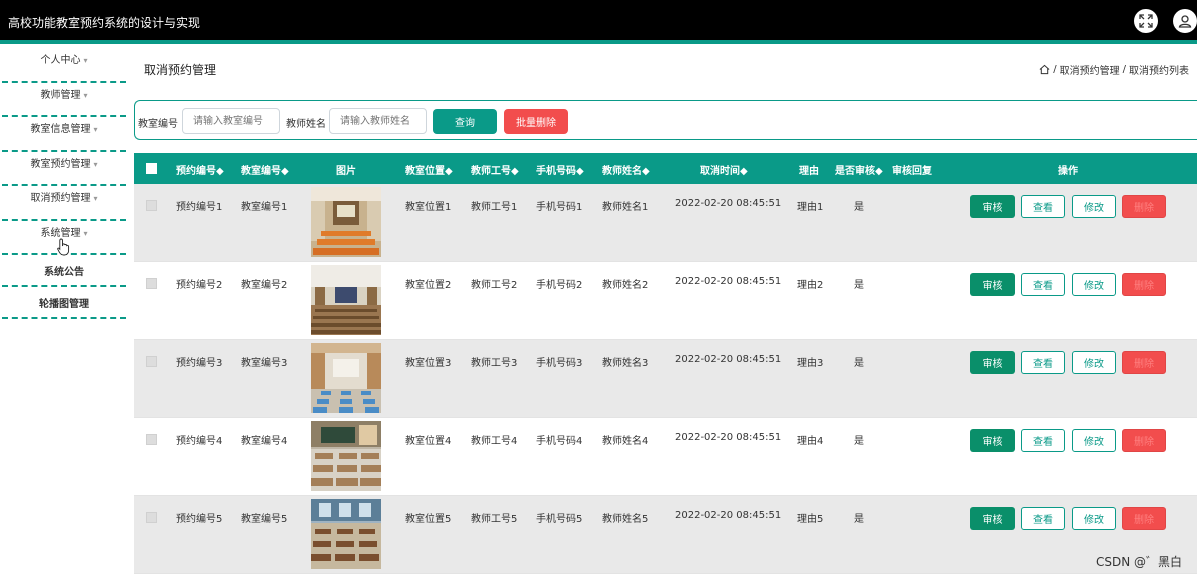  What do you see at coordinates (494, 285) in the screenshot?
I see `cell-teacher-id: 教师工号2` at bounding box center [494, 285].